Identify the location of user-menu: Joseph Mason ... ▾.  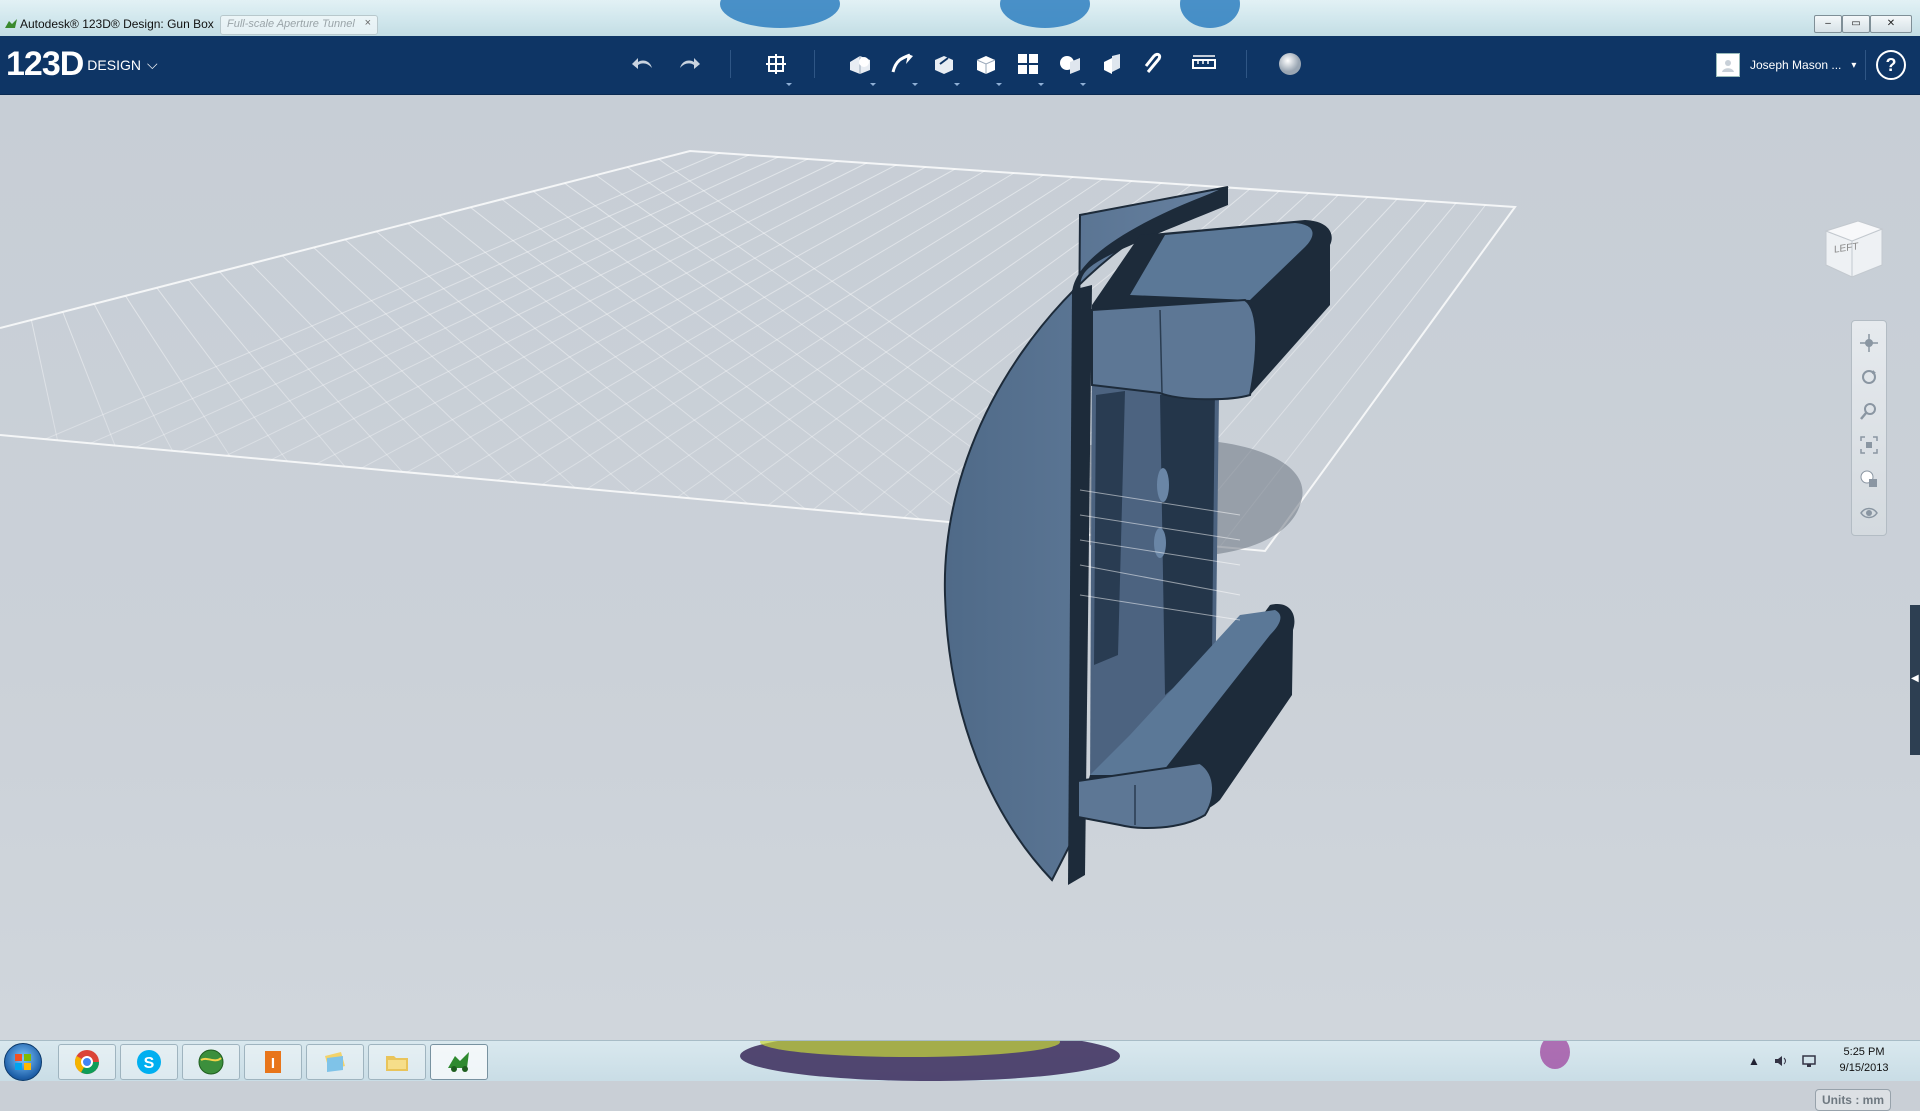
(1786, 65).